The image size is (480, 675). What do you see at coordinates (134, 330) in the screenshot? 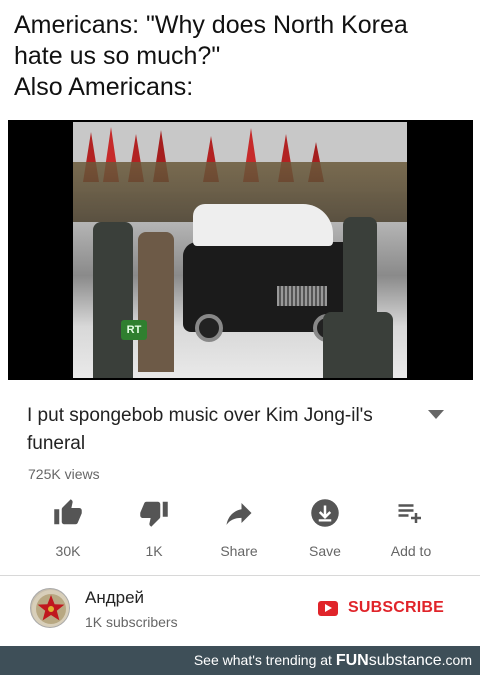
I see `rt-watermark: RT` at bounding box center [134, 330].